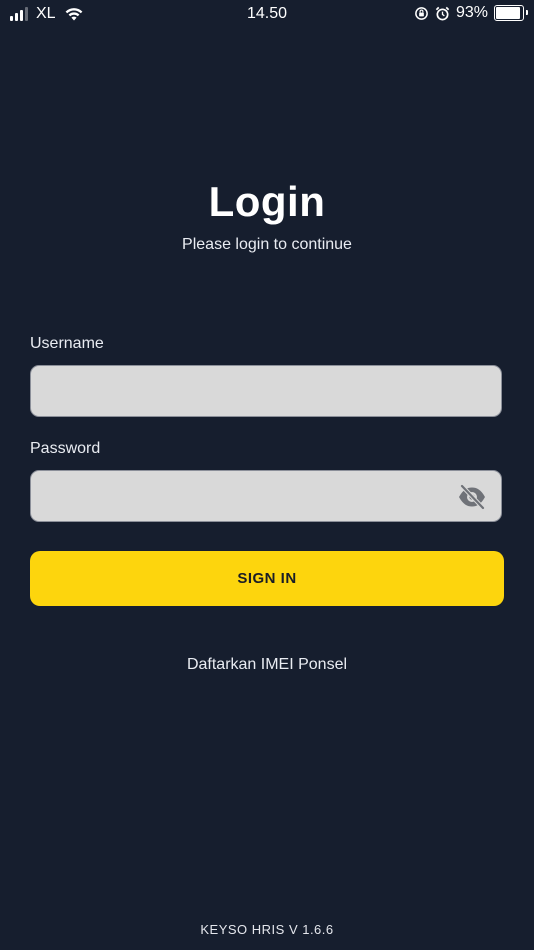  I want to click on username-field-container, so click(266, 391).